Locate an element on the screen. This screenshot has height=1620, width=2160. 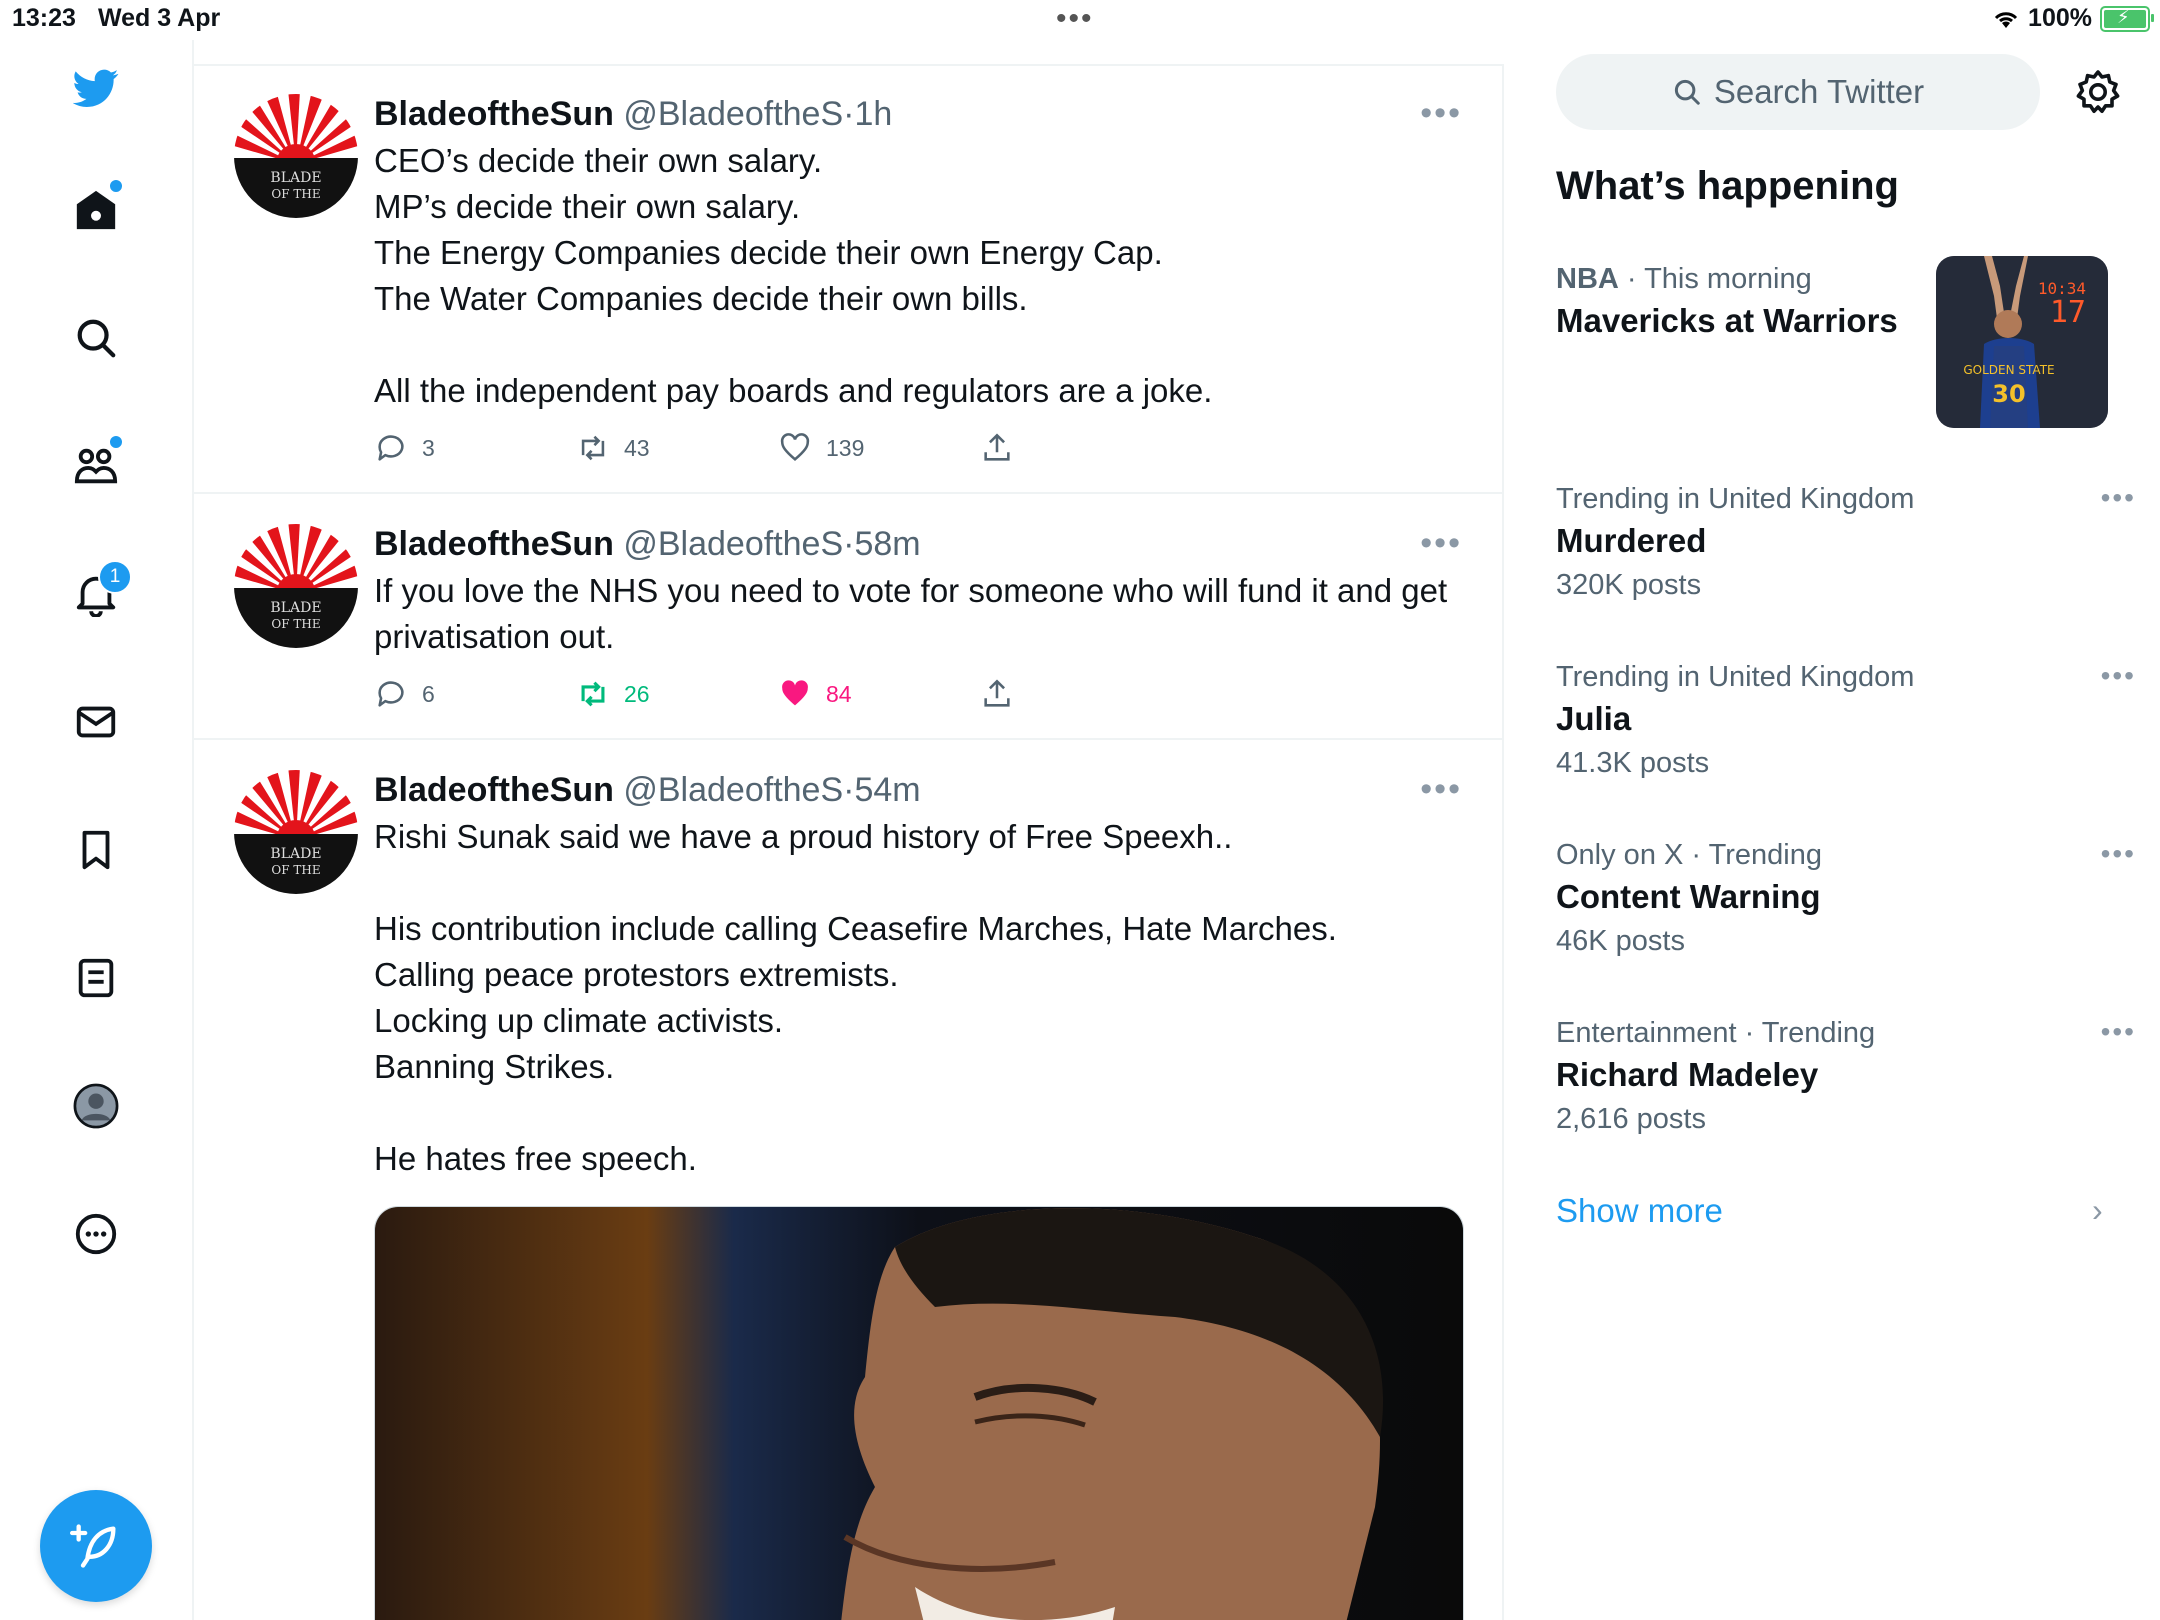
left-navigation: 1 is located at coordinates (97, 830).